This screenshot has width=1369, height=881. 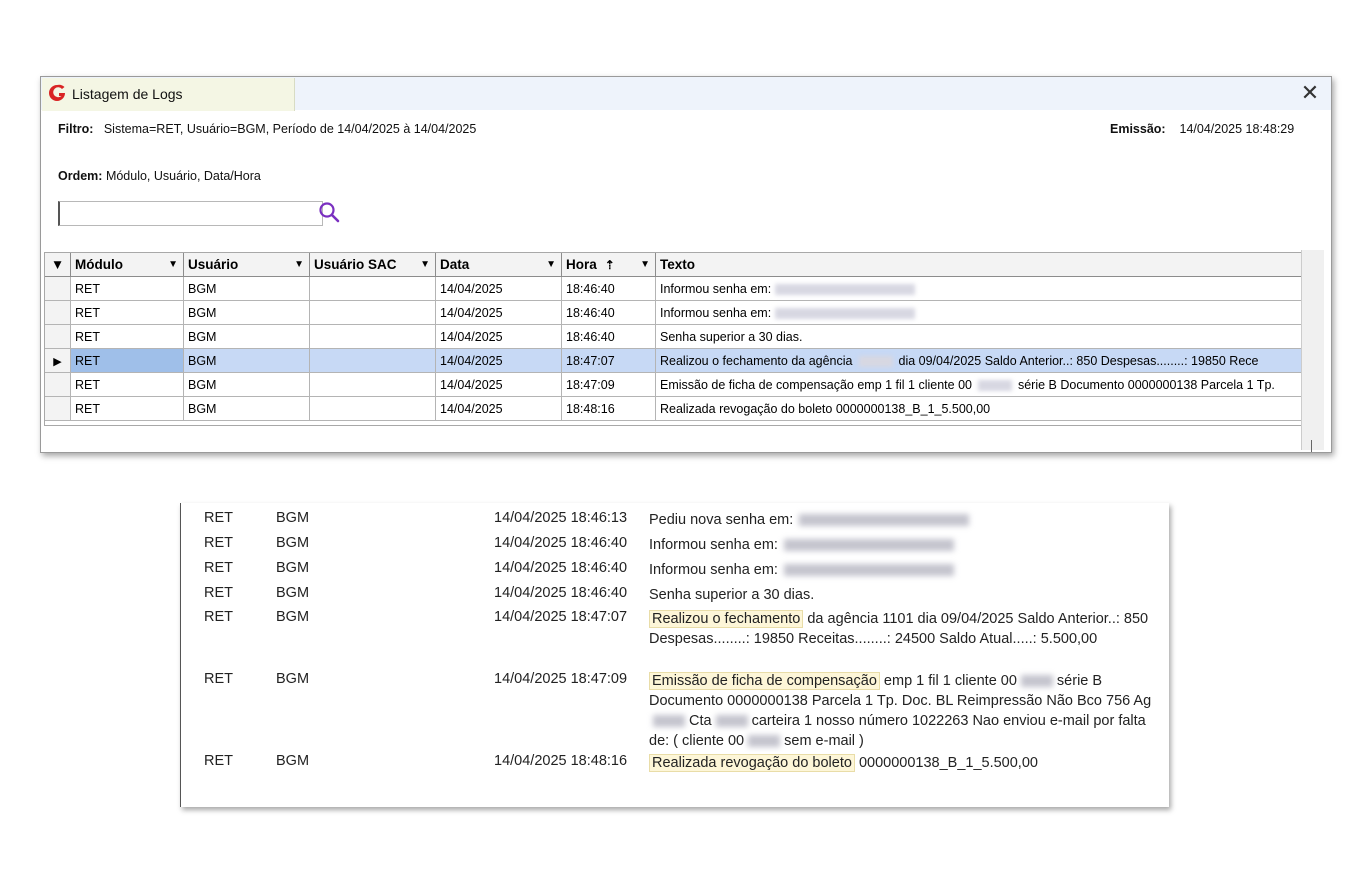 What do you see at coordinates (608, 384) in the screenshot?
I see `cell-hora: 18:47:09` at bounding box center [608, 384].